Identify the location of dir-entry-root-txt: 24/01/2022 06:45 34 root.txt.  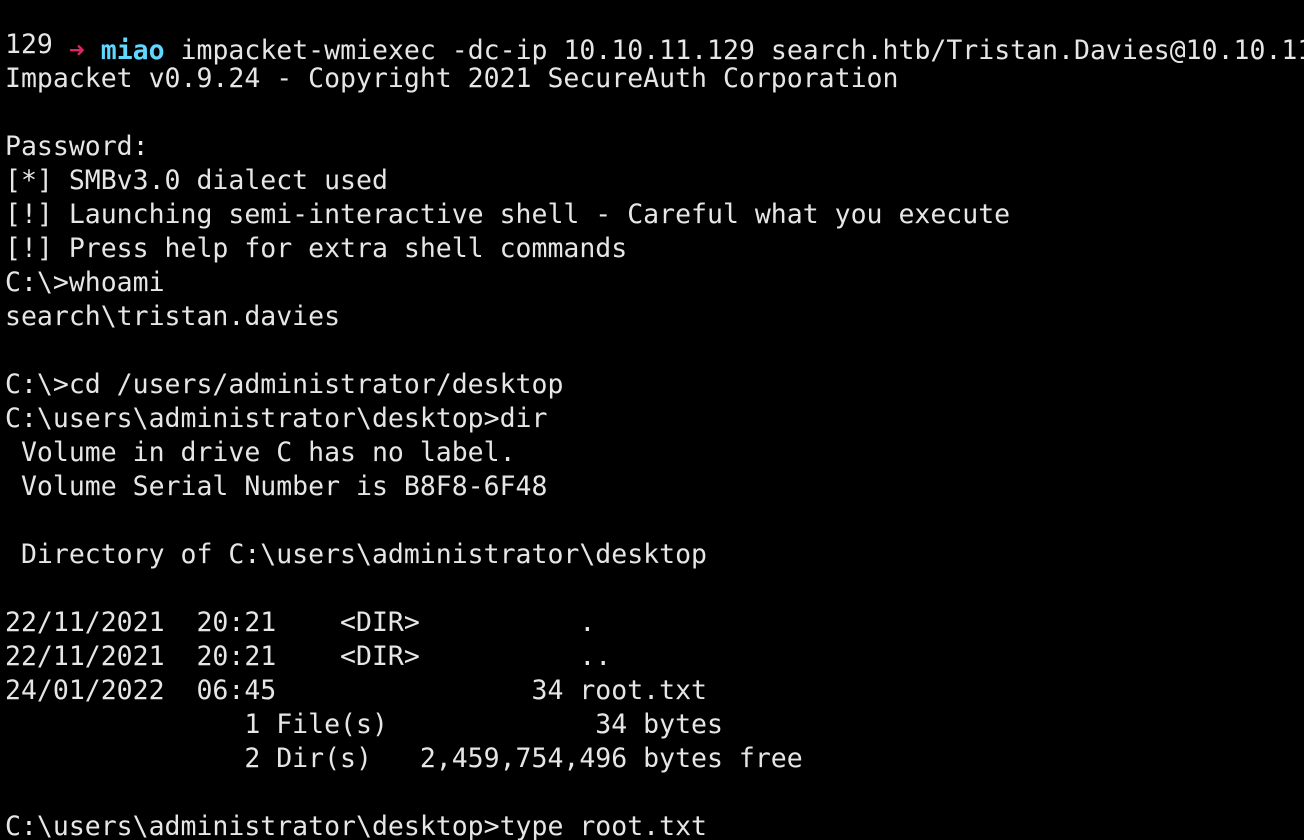
(356, 690).